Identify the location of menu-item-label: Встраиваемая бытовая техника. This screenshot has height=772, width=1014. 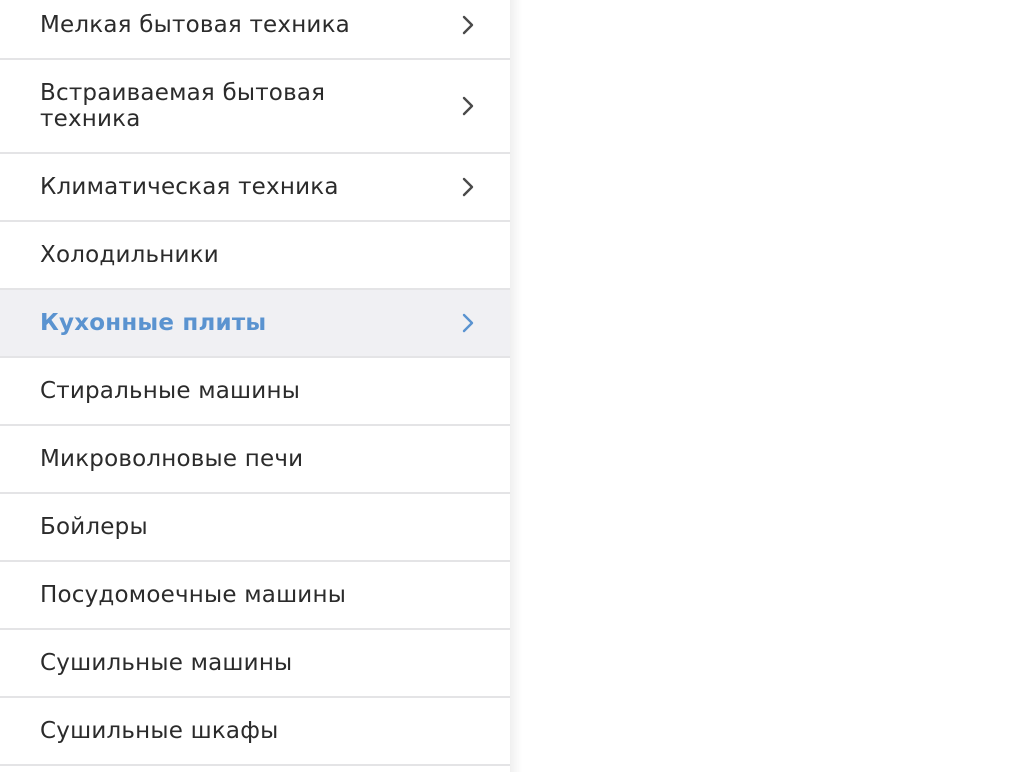
(183, 106).